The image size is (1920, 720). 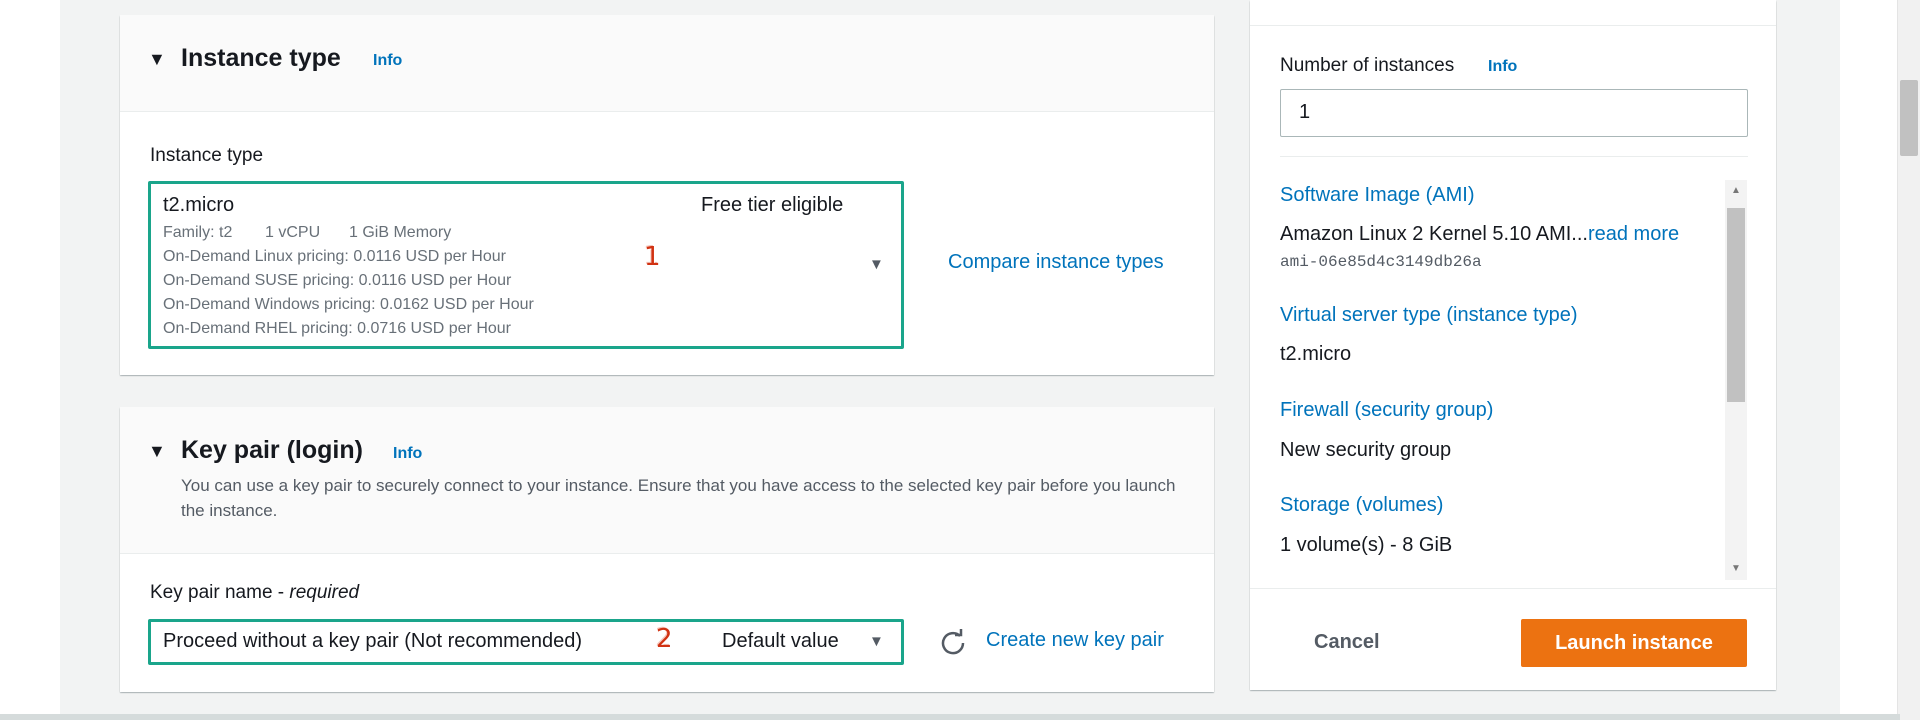 What do you see at coordinates (199, 205) in the screenshot?
I see `instance-type-name: t2.micro` at bounding box center [199, 205].